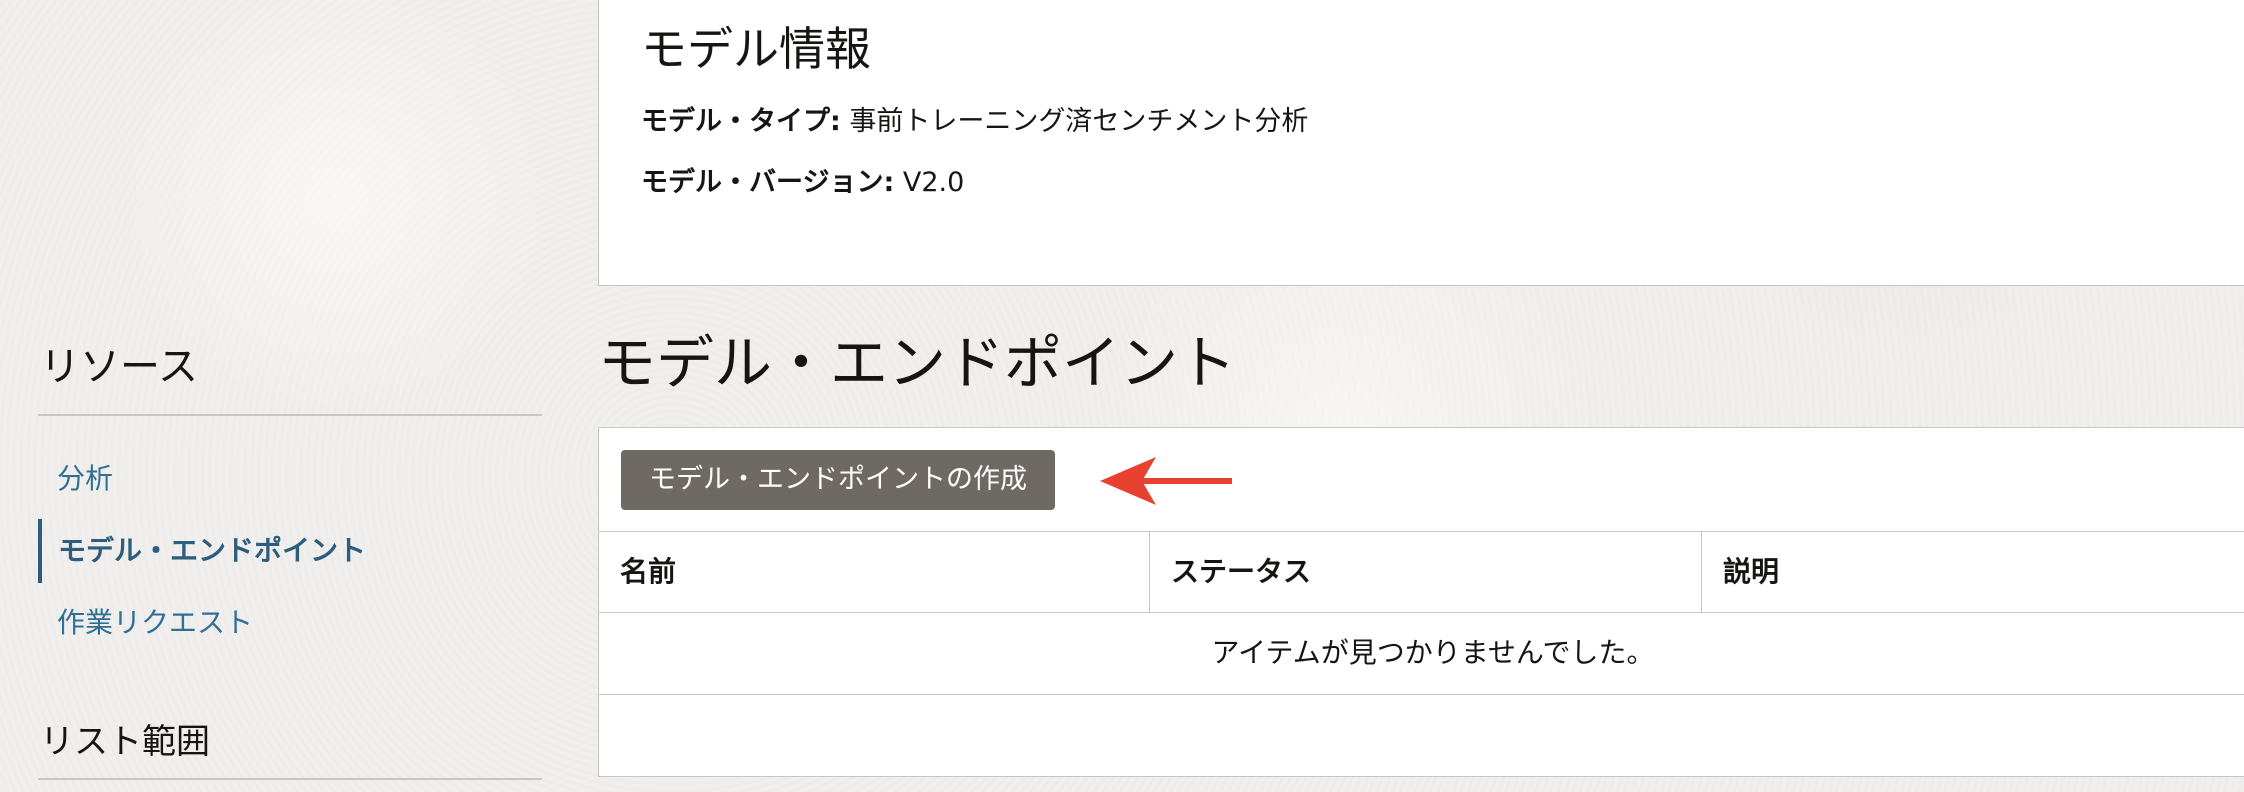 This screenshot has width=2244, height=792. What do you see at coordinates (85, 478) in the screenshot?
I see `sidebar-item-label: 分析` at bounding box center [85, 478].